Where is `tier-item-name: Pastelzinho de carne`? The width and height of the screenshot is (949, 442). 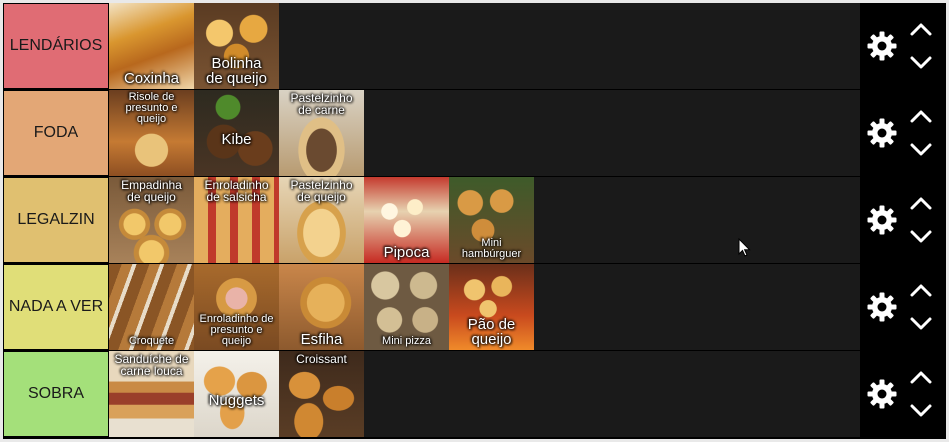
tier-item-name: Pastelzinho de carne is located at coordinates (321, 104).